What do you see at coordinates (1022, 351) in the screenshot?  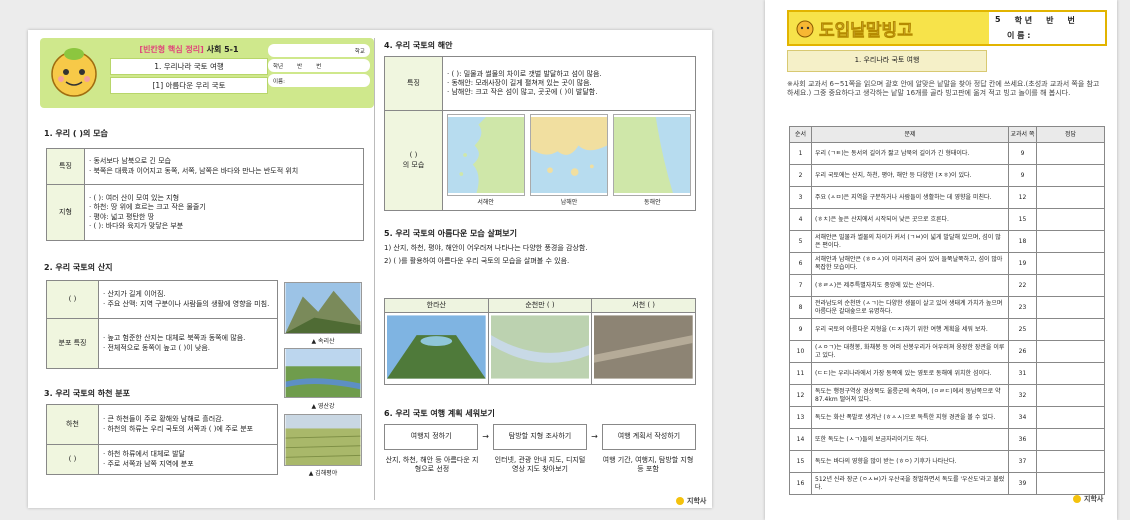 I see `question-page: 26` at bounding box center [1022, 351].